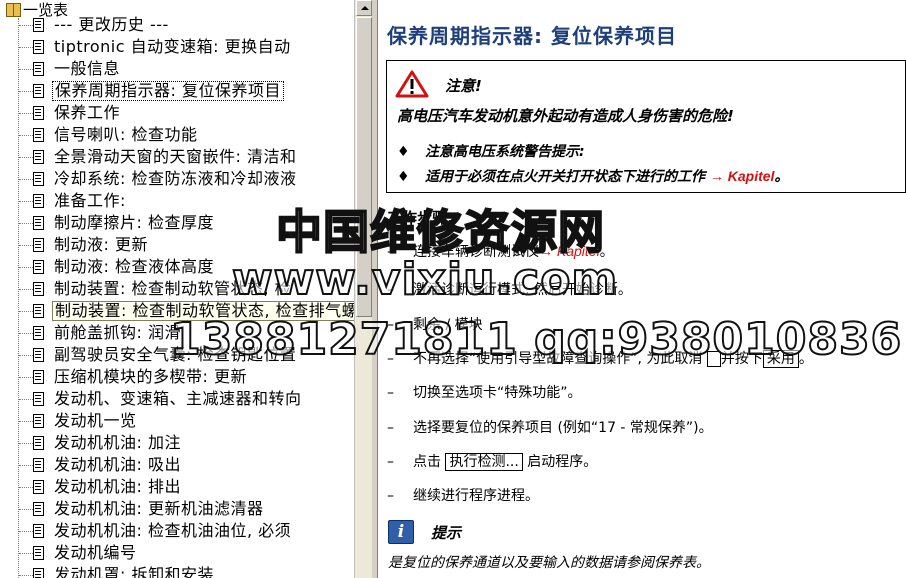 The width and height of the screenshot is (906, 578). What do you see at coordinates (177, 245) in the screenshot?
I see `tree-item: 制动液: 更新` at bounding box center [177, 245].